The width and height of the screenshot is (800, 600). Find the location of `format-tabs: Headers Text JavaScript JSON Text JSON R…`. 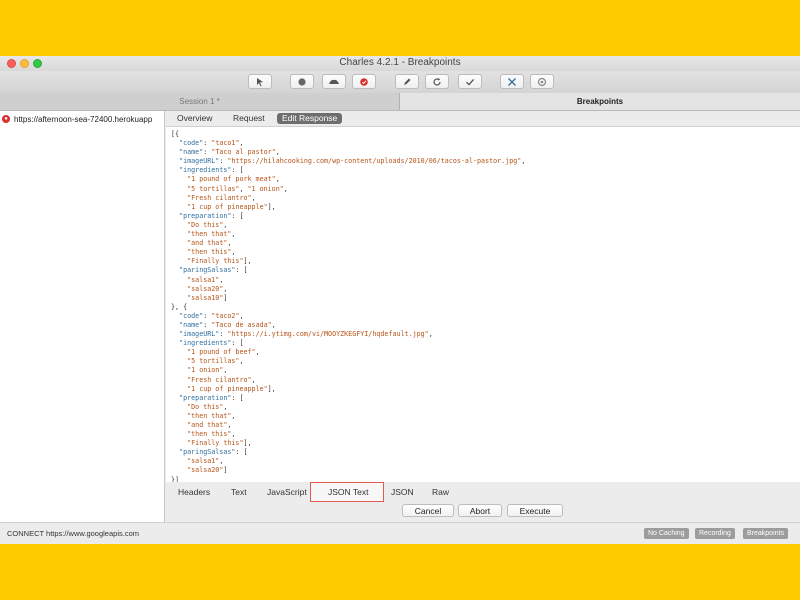

format-tabs: Headers Text JavaScript JSON Text JSON R… is located at coordinates (483, 492).